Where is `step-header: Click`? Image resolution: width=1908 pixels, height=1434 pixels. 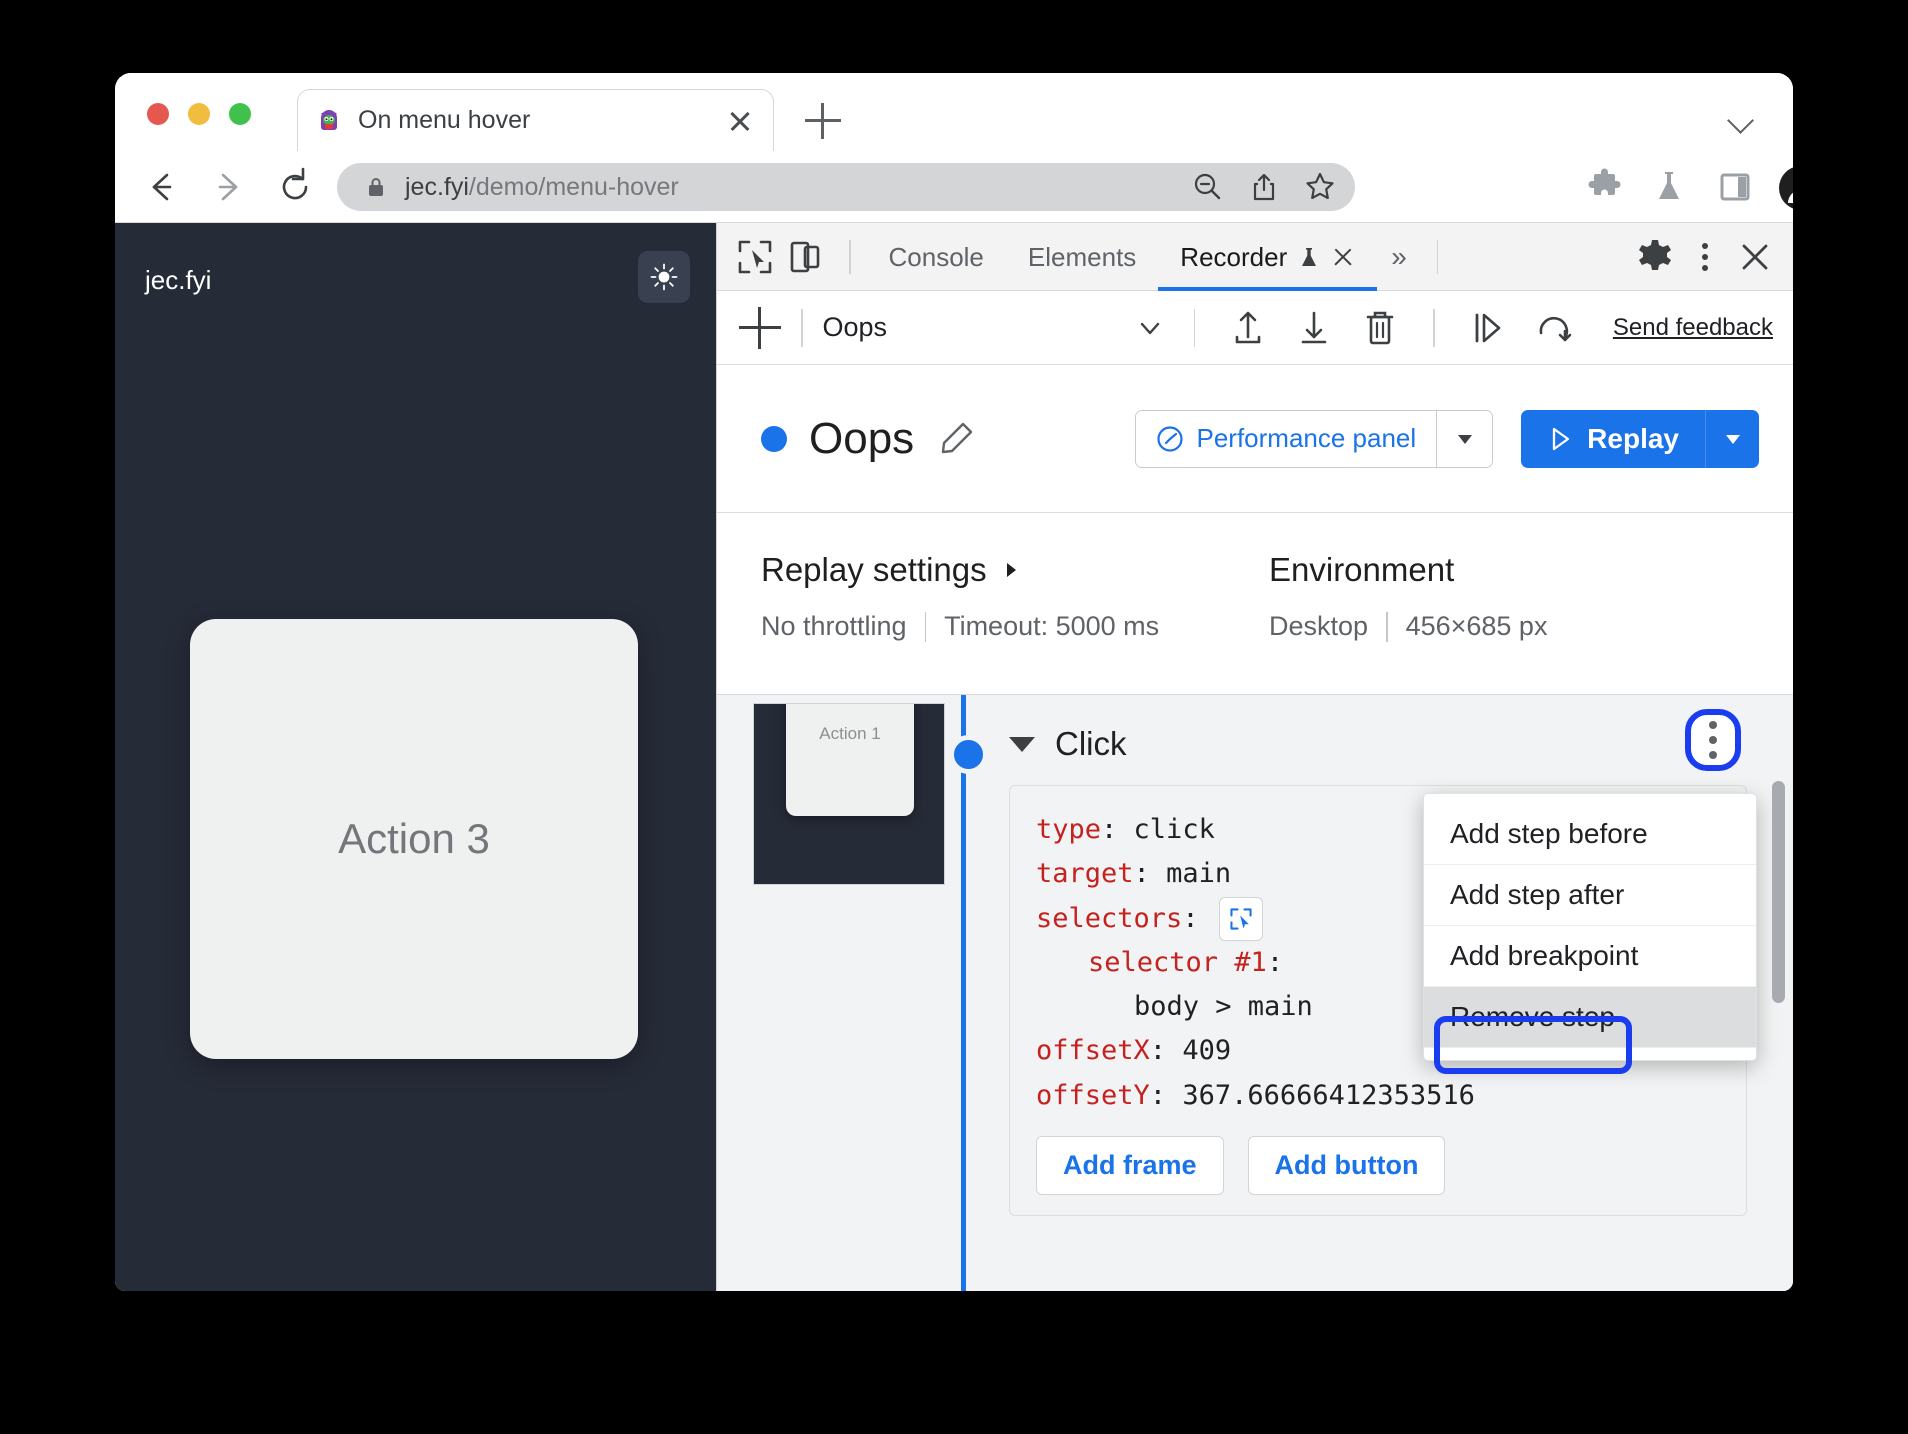
step-header: Click is located at coordinates (1381, 744).